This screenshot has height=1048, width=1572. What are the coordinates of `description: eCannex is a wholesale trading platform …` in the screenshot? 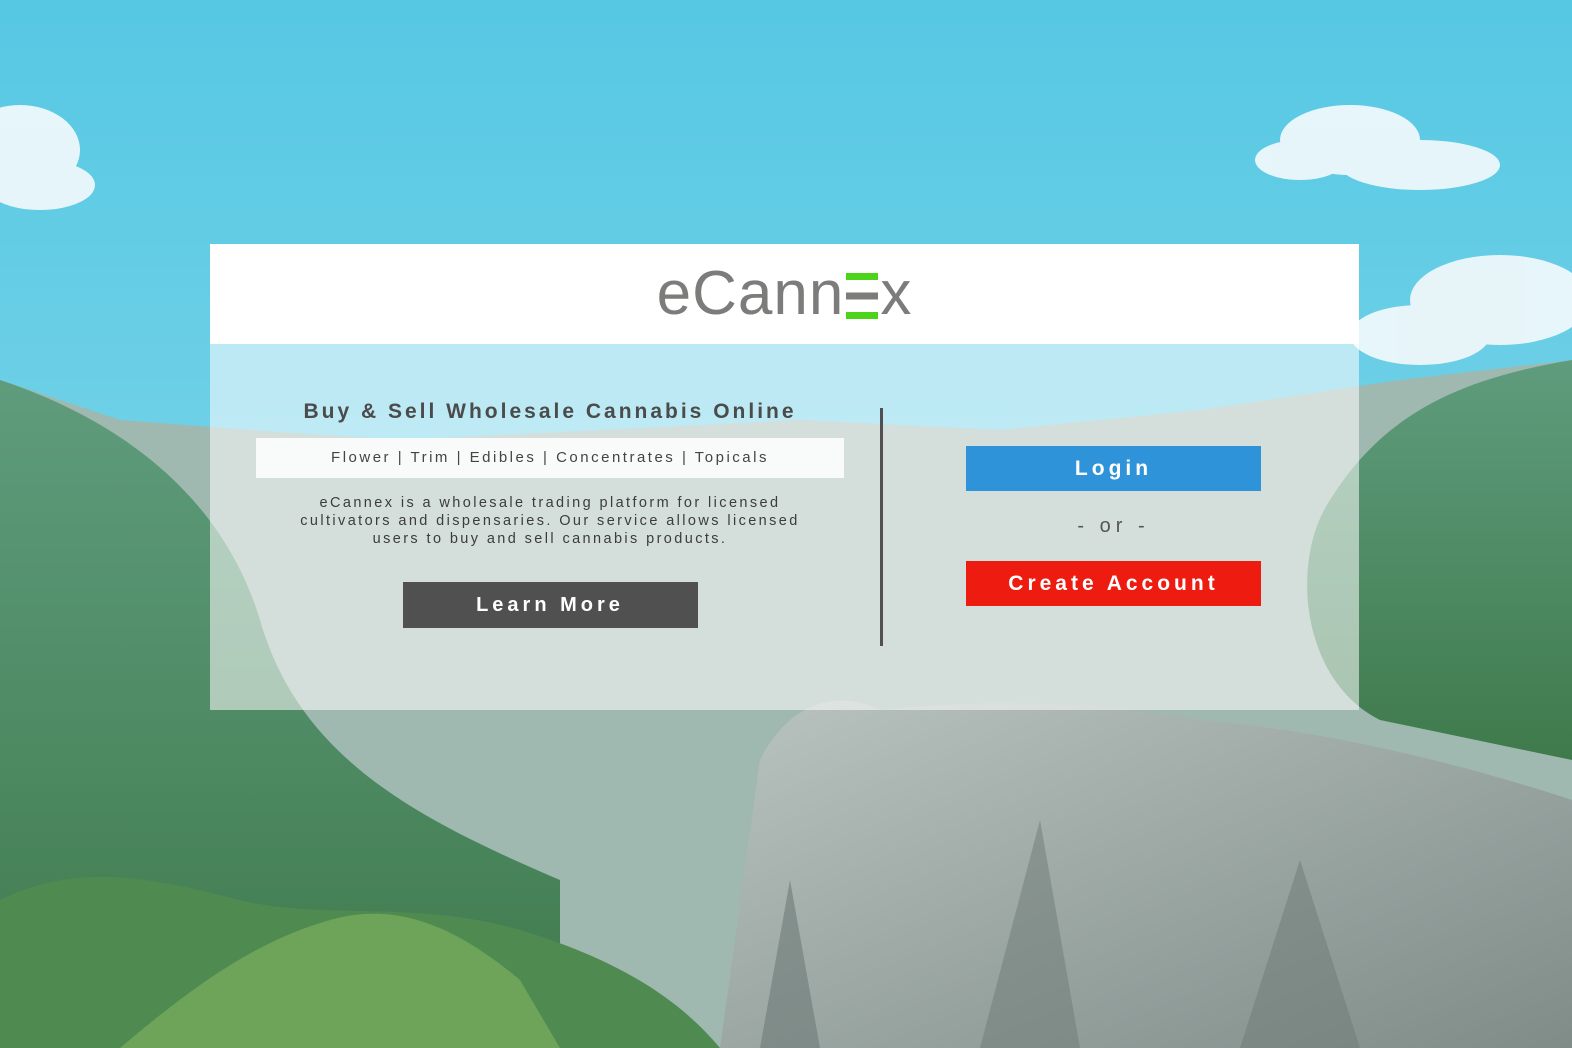 It's located at (550, 521).